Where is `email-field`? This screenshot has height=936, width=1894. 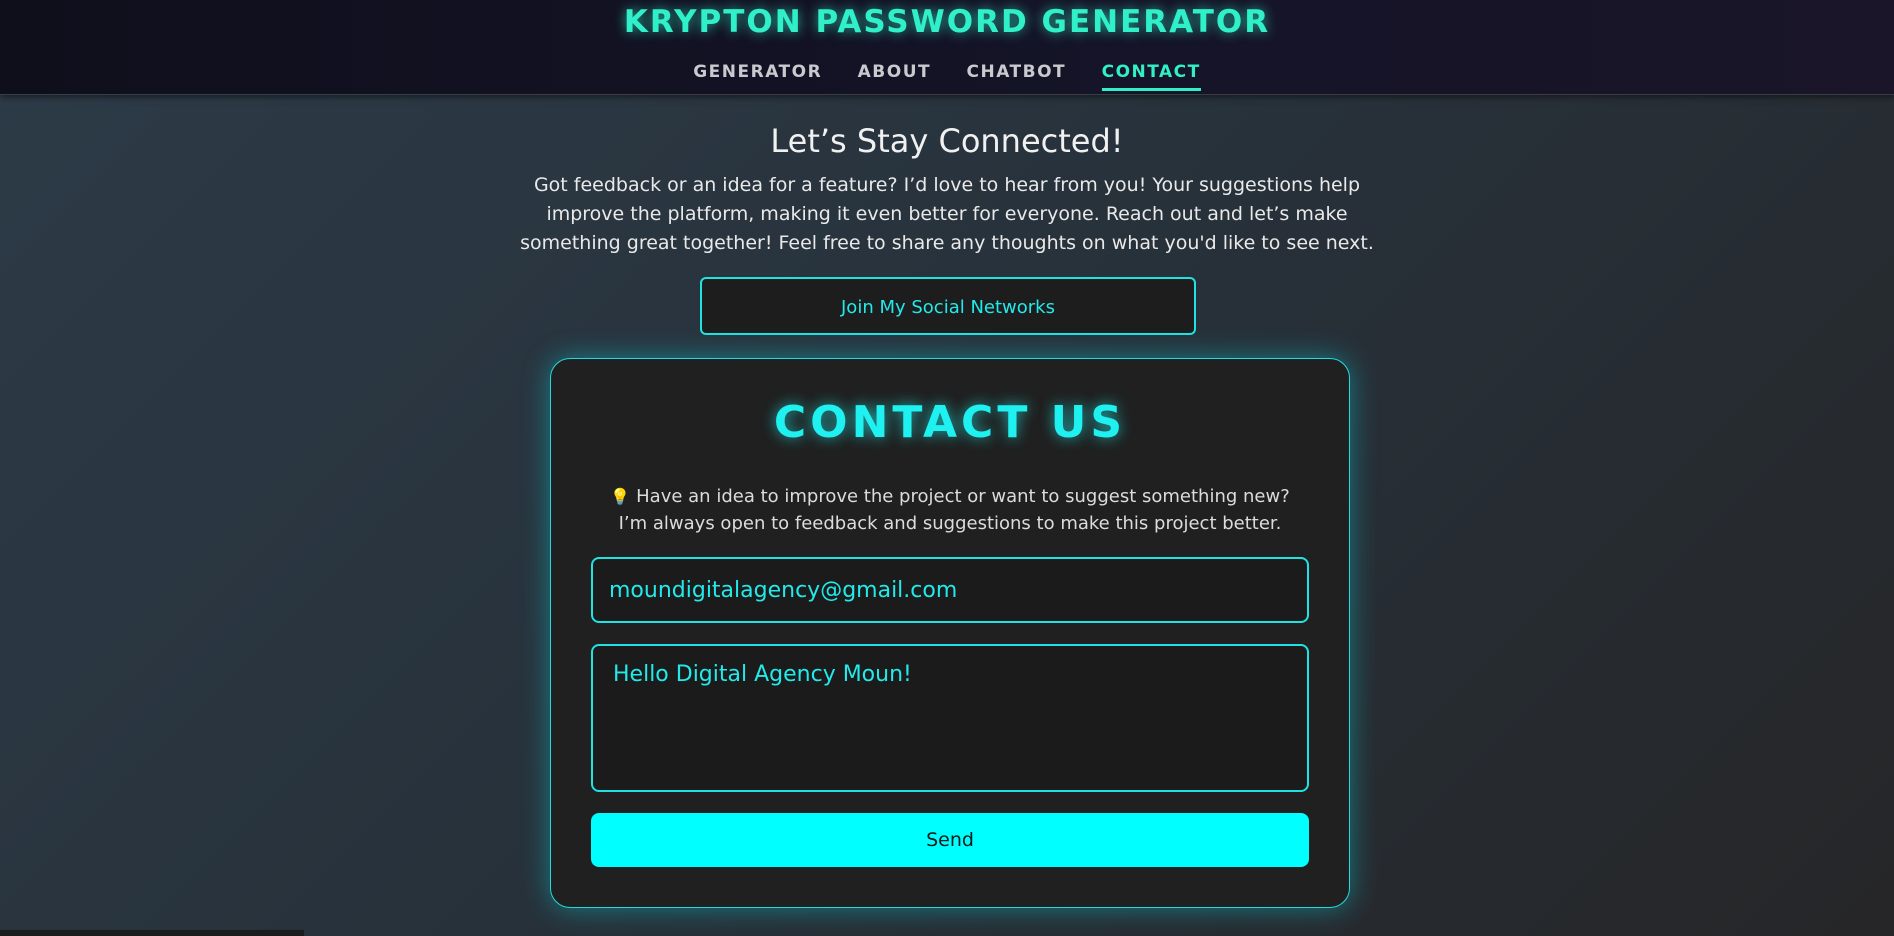
email-field is located at coordinates (950, 590).